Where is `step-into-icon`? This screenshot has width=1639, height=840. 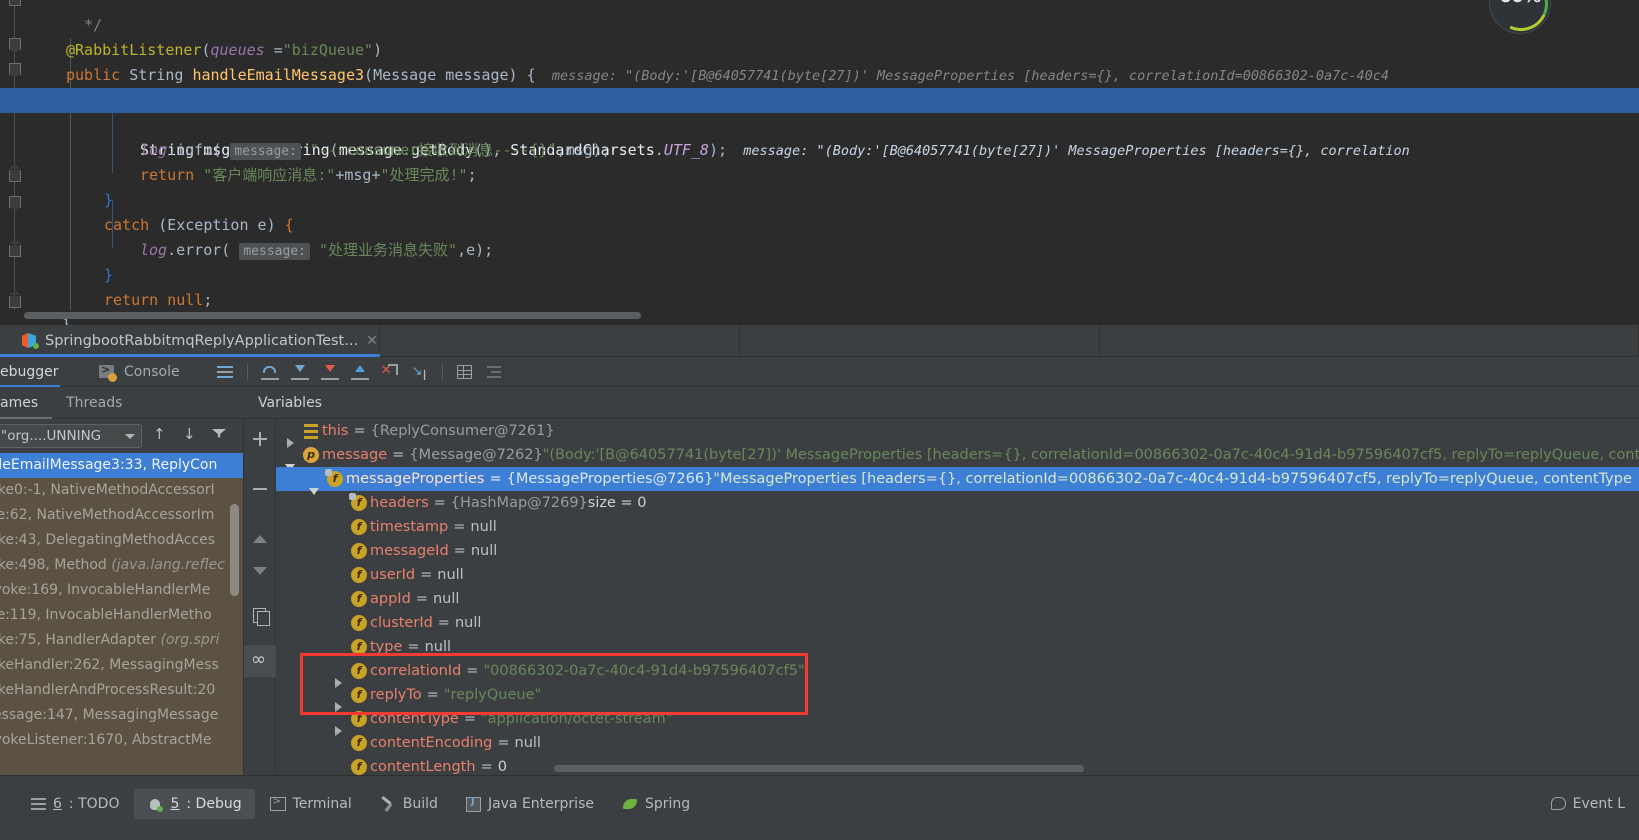 step-into-icon is located at coordinates (300, 372).